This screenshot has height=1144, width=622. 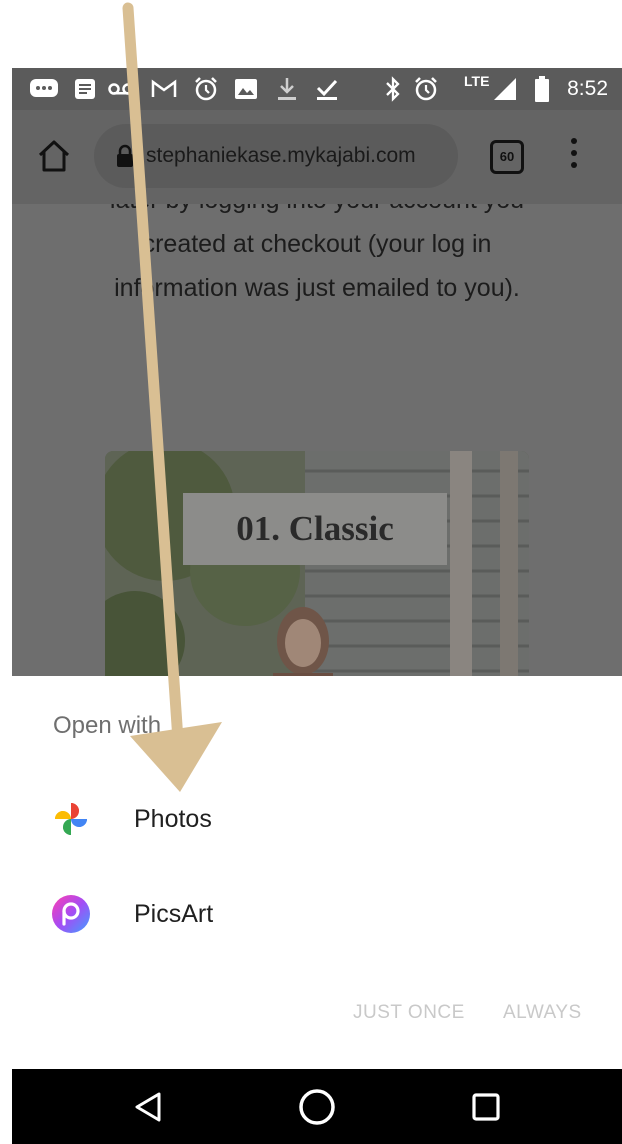 I want to click on just-once-button: JUST ONCE, so click(x=409, y=1013).